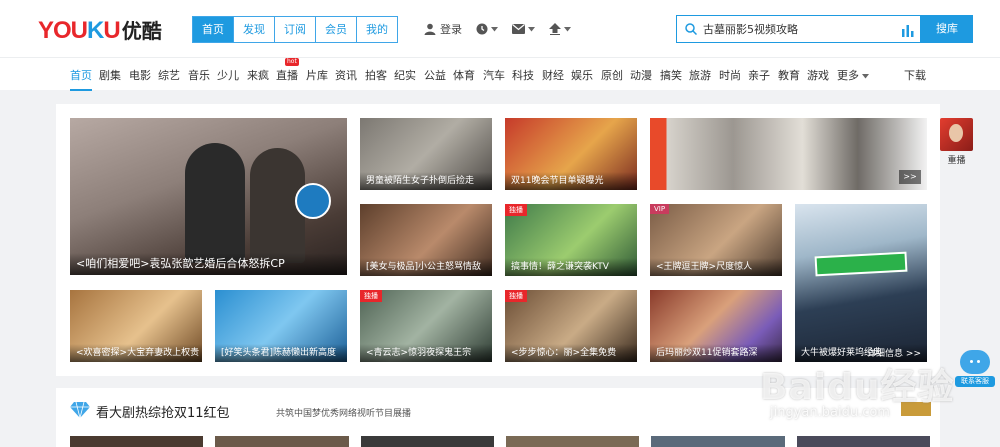 This screenshot has height=447, width=1000. What do you see at coordinates (254, 29) in the screenshot?
I see `topnav-discover: 发现` at bounding box center [254, 29].